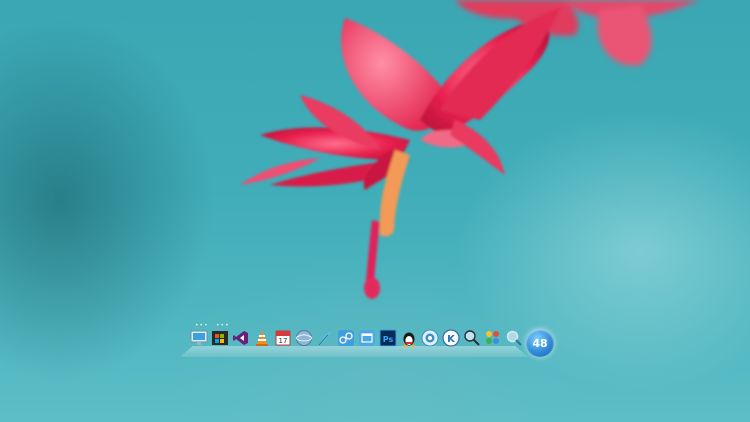 The image size is (750, 422). What do you see at coordinates (367, 338) in the screenshot?
I see `window-icon` at bounding box center [367, 338].